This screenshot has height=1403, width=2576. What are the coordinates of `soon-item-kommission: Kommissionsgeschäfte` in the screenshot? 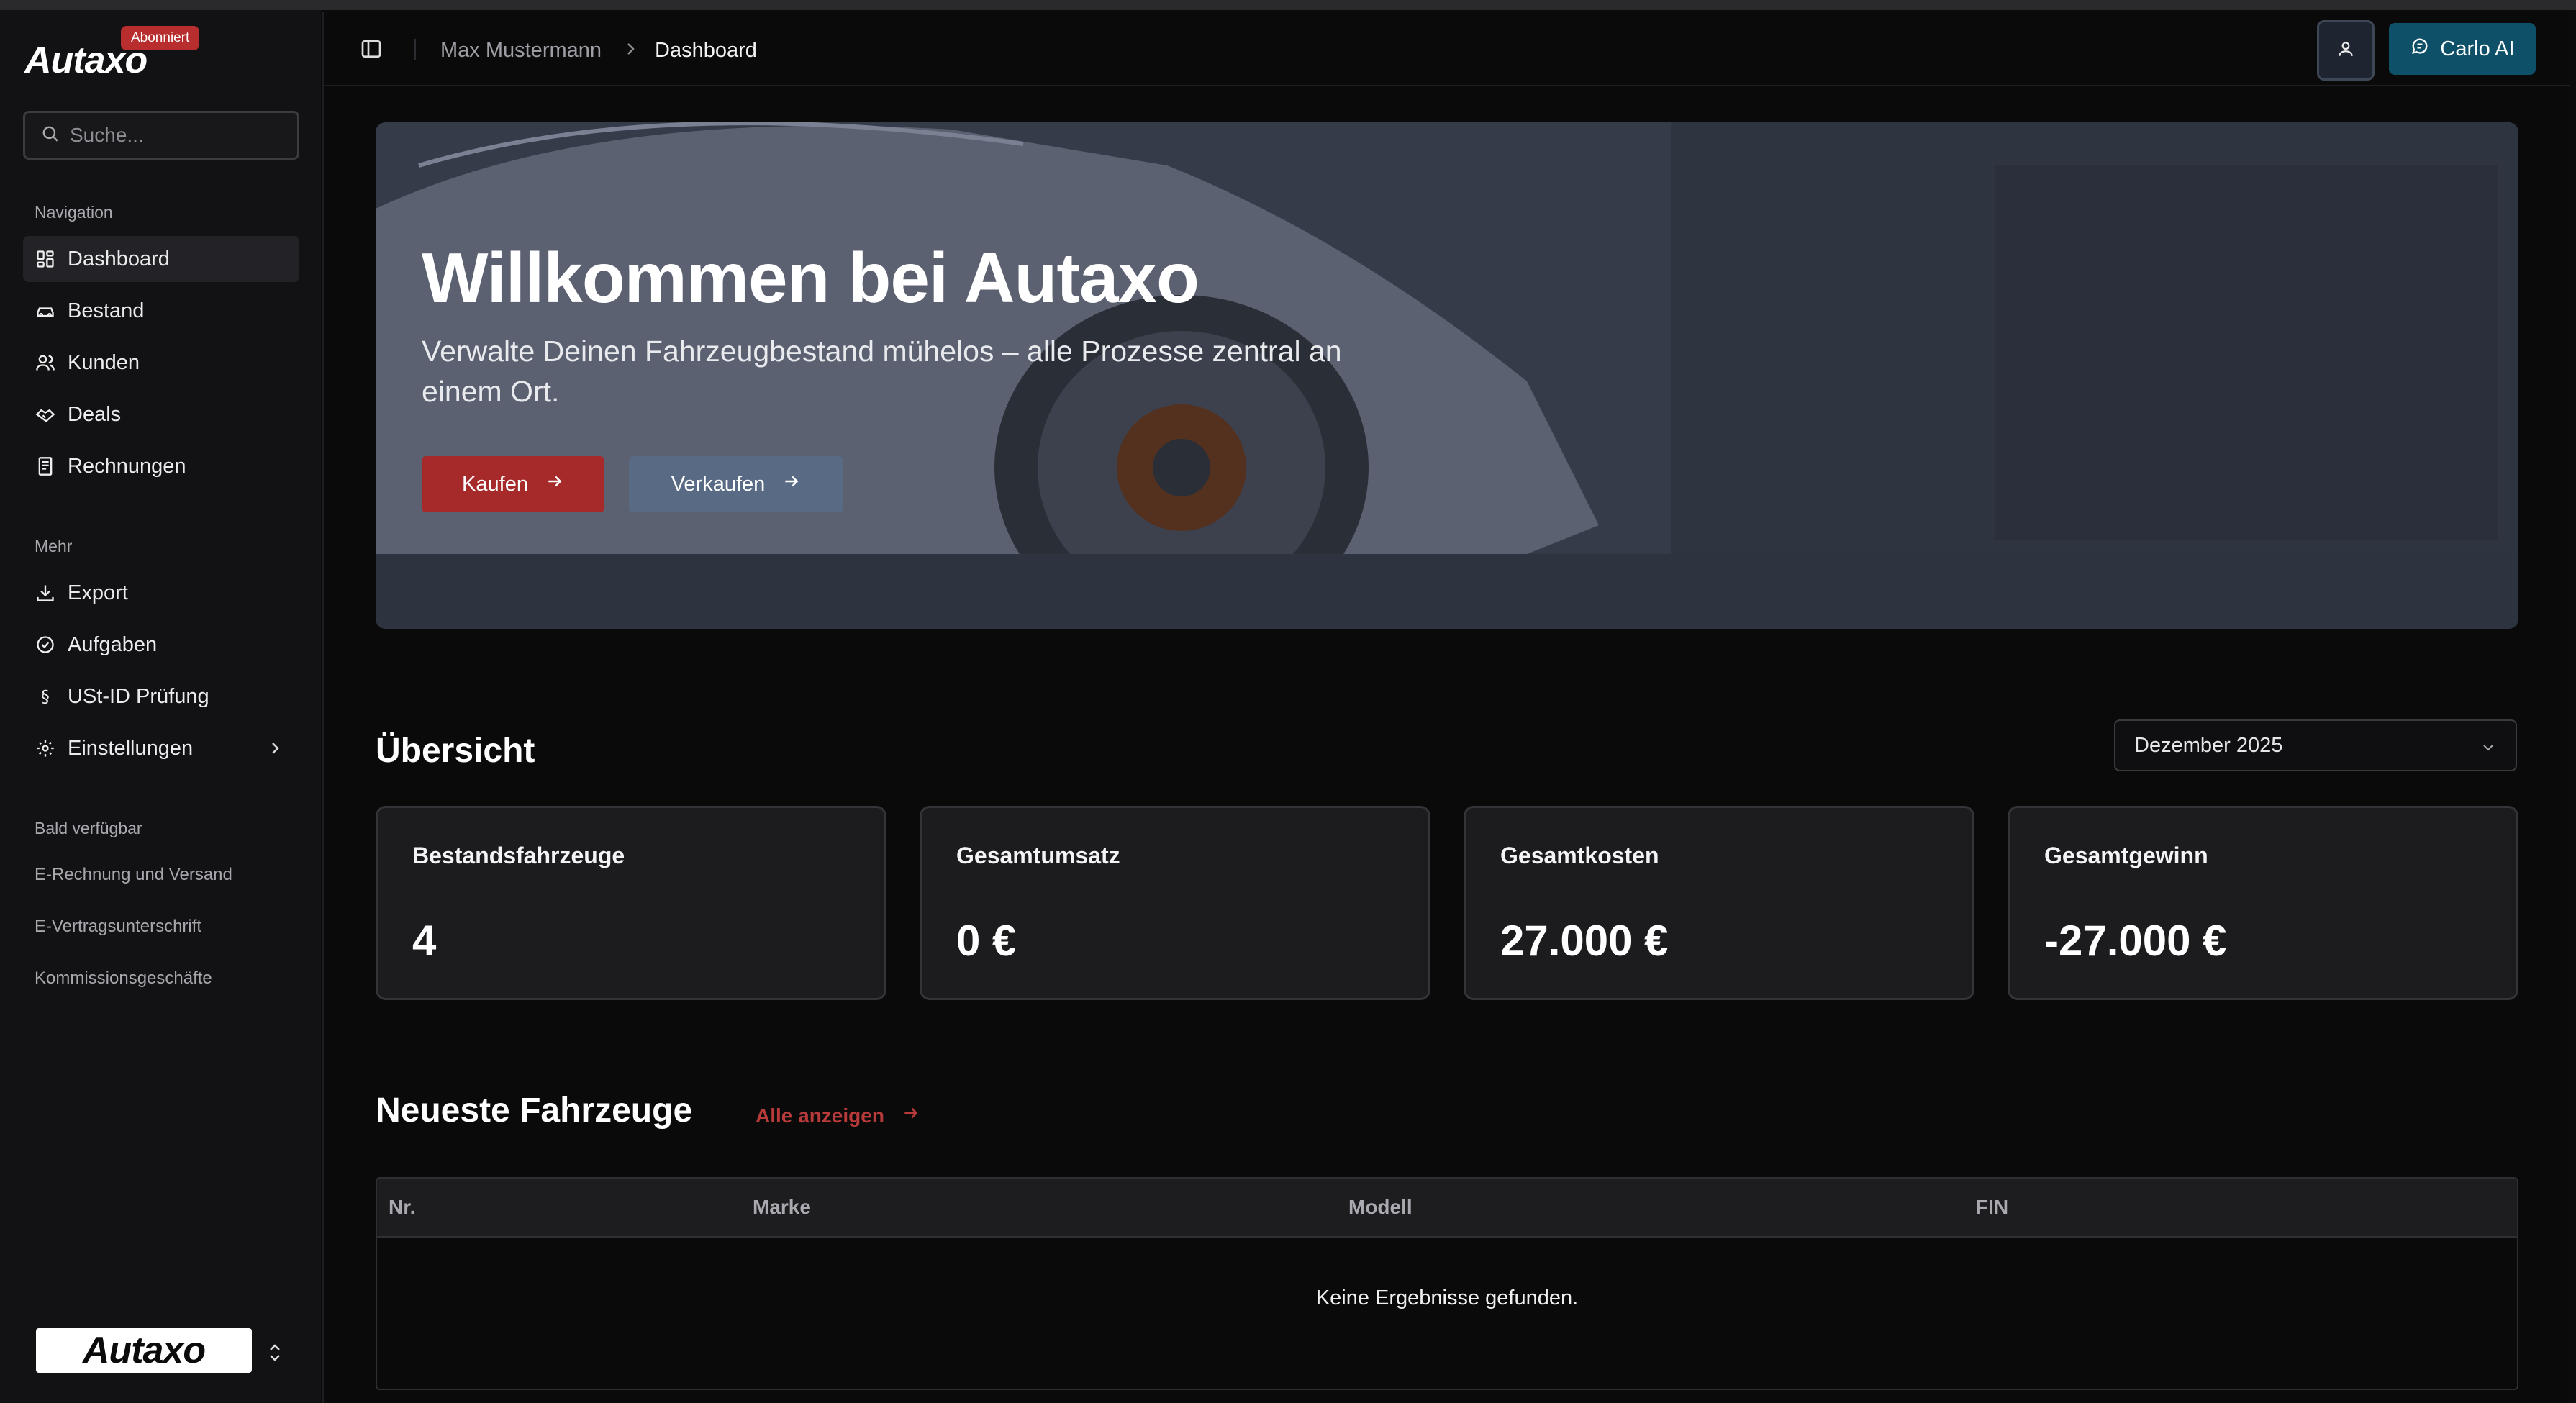 It's located at (123, 978).